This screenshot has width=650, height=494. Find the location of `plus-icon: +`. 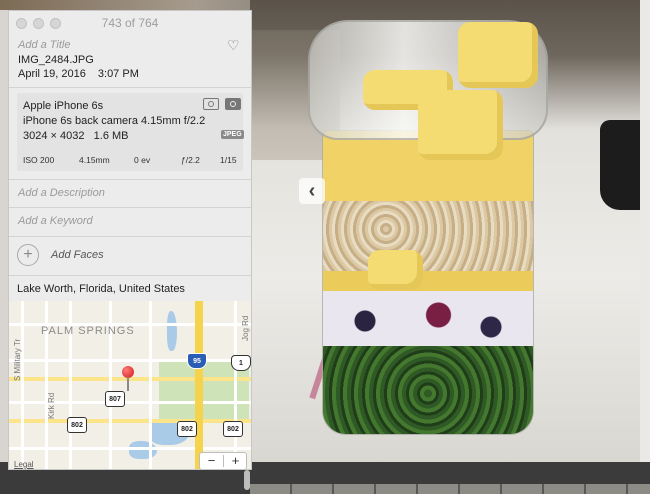

plus-icon: + is located at coordinates (28, 254).